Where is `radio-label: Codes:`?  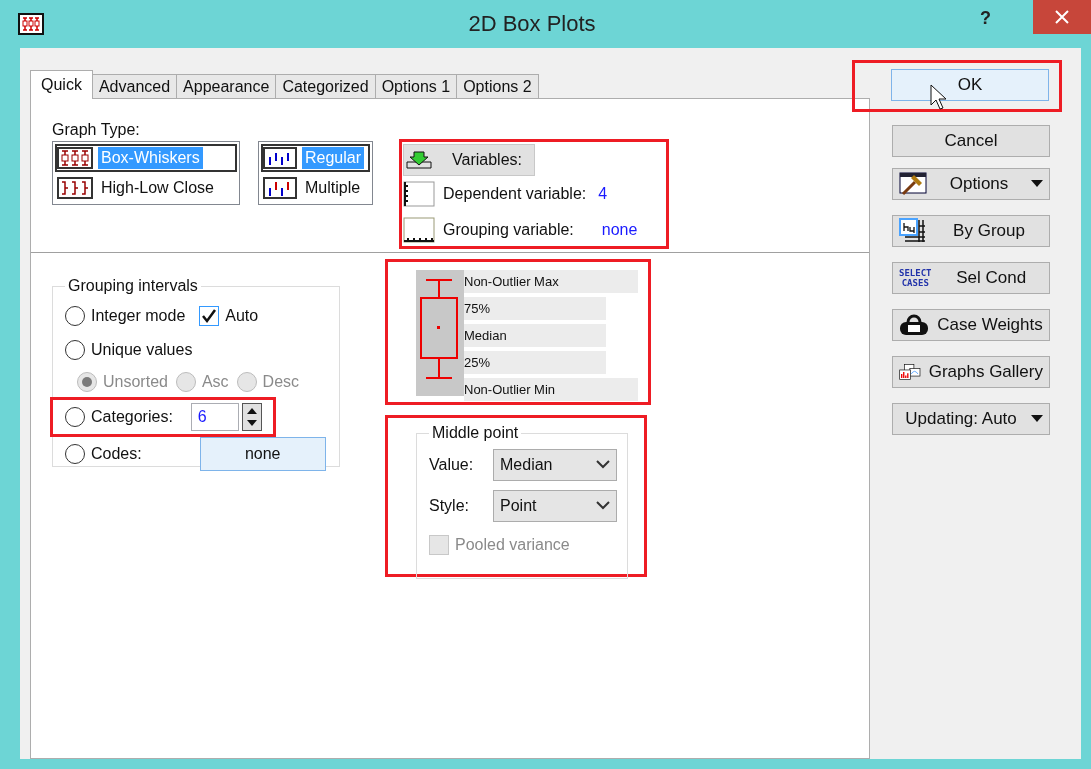
radio-label: Codes: is located at coordinates (116, 454).